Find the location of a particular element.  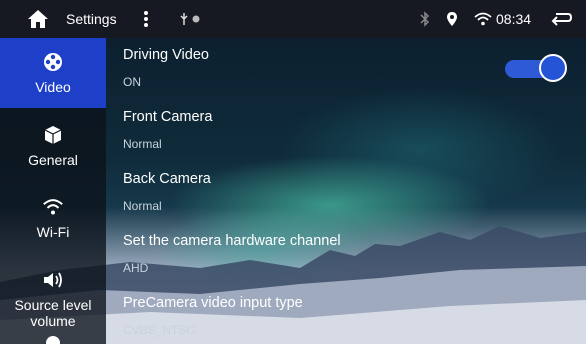

setting-back-camera: Back Camera is located at coordinates (167, 179).